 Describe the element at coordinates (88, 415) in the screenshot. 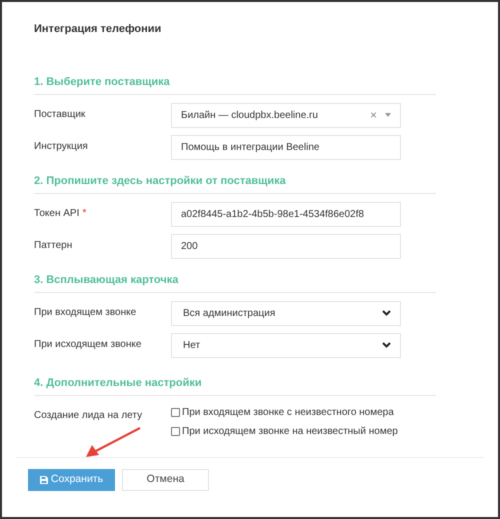

I see `field-label: Создание лида на лету` at that location.